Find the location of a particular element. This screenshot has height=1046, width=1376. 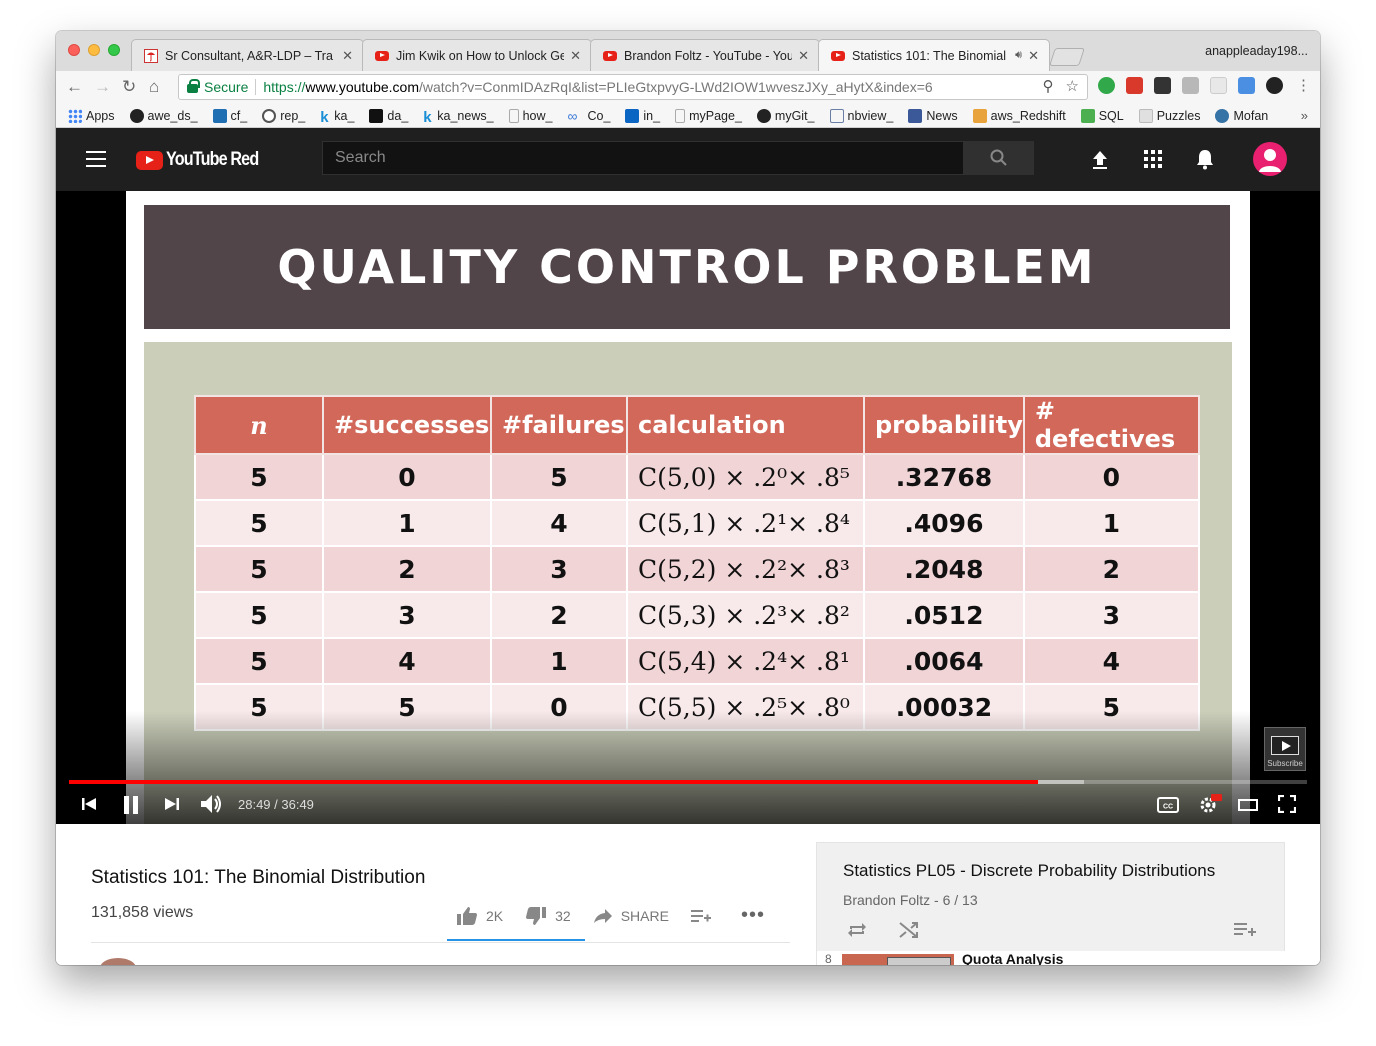

bookmark-item: myGit_ is located at coordinates (785, 115).